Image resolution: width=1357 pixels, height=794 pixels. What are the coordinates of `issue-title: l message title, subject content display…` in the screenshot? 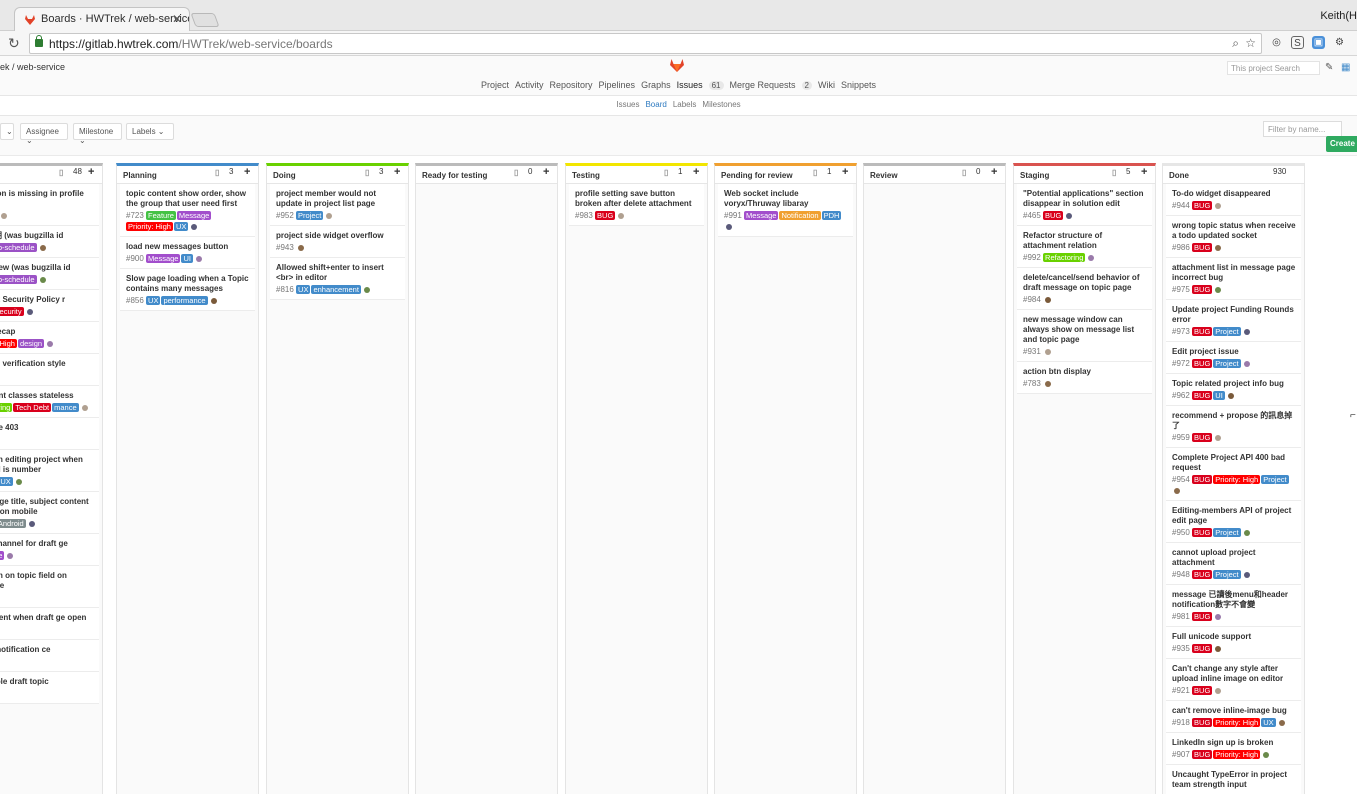 It's located at (47, 507).